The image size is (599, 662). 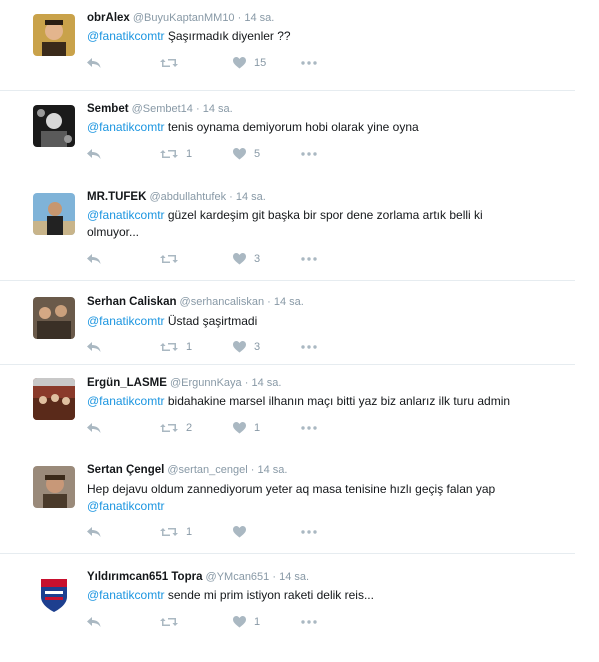 I want to click on tweet-header: MR.TUFEK @abdullahtufek · 14 sa., so click(x=176, y=197).